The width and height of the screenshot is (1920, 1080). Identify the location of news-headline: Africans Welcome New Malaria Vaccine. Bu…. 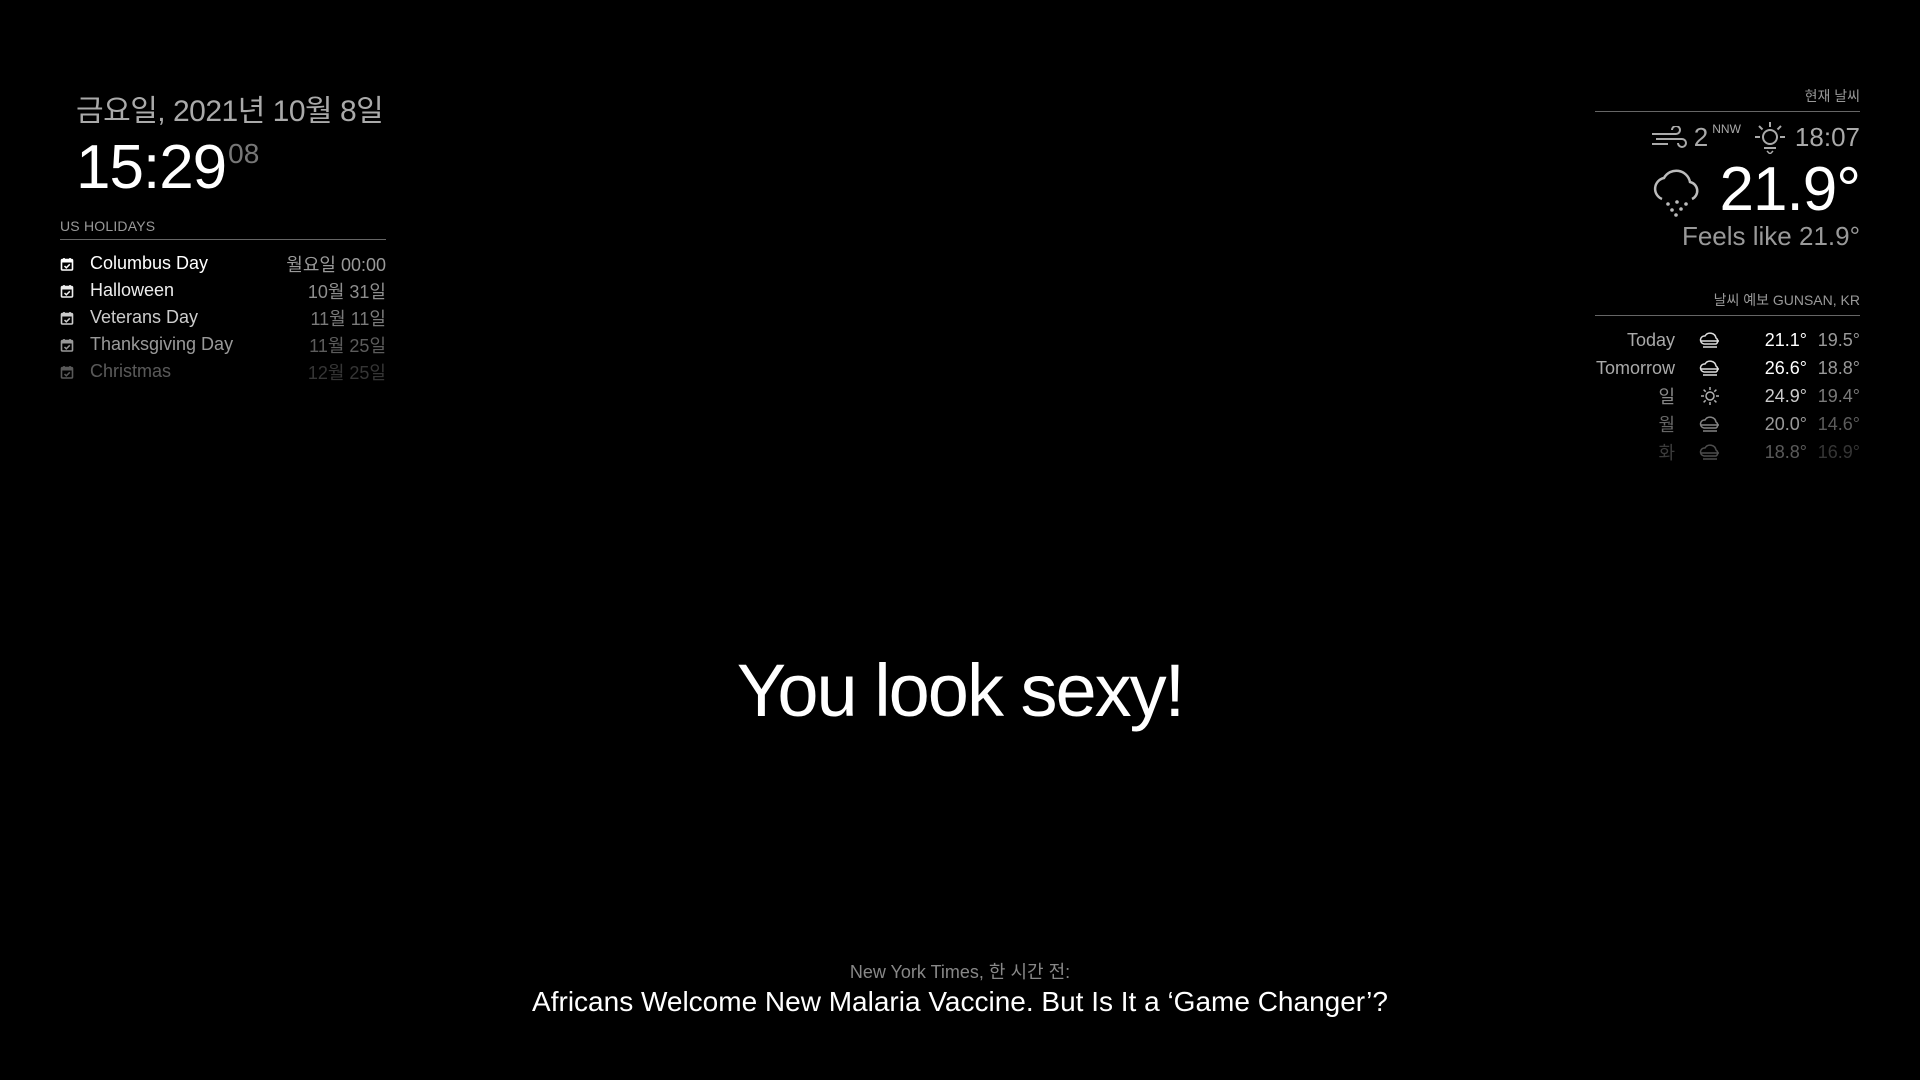
(960, 1001).